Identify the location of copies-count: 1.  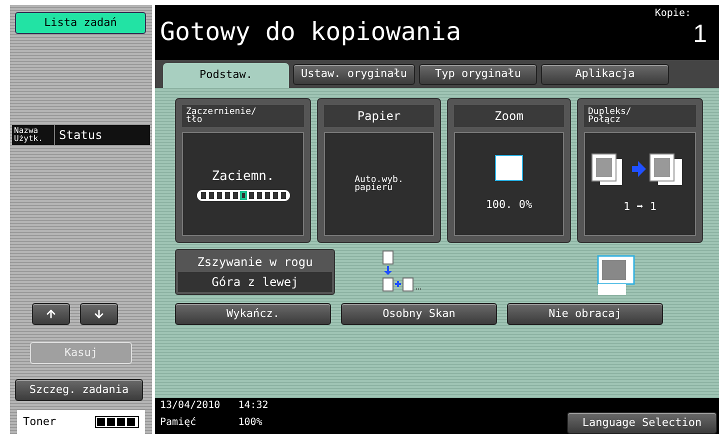
(700, 34).